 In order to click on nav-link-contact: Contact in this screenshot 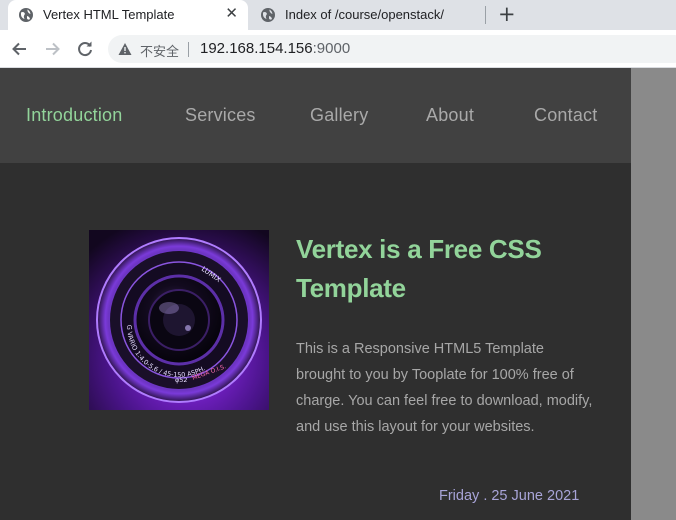, I will do `click(565, 115)`.